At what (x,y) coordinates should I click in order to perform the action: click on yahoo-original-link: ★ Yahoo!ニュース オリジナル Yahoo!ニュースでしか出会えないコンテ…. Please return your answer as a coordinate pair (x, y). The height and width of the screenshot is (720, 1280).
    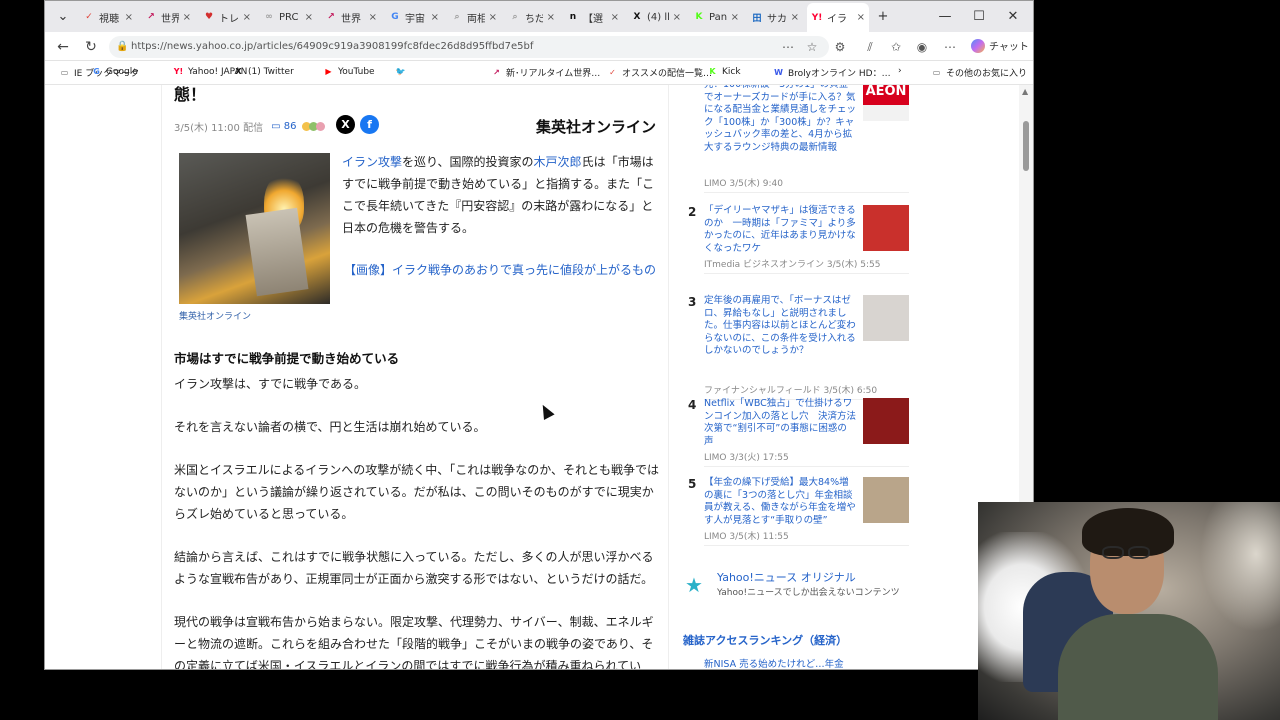
    Looking at the image, I should click on (798, 589).